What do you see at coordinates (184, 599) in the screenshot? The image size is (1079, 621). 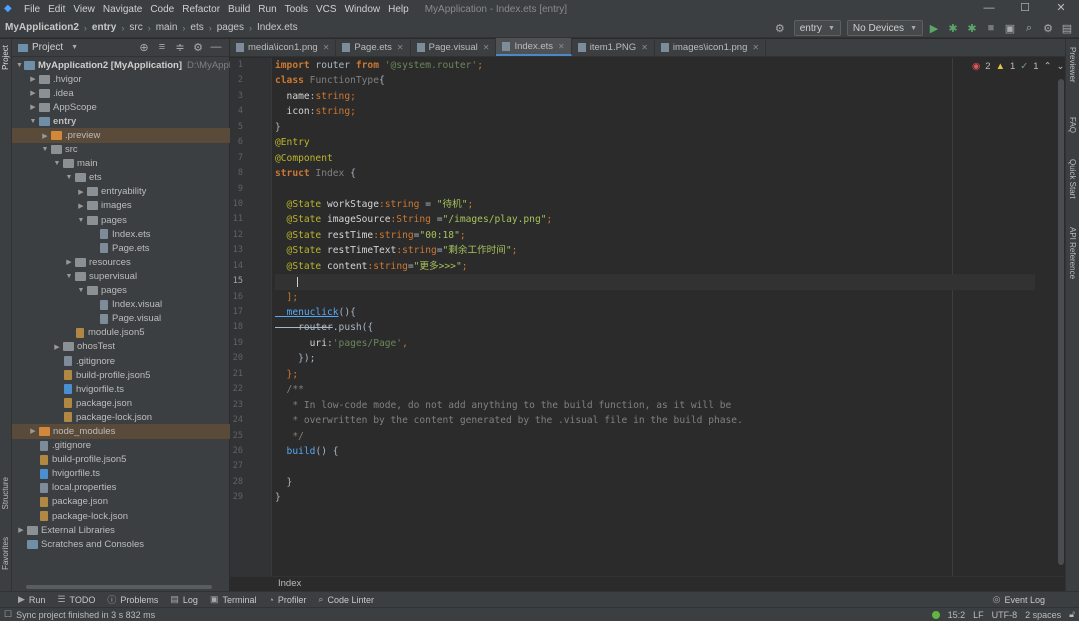 I see `log-tool-button: ▤ Log` at bounding box center [184, 599].